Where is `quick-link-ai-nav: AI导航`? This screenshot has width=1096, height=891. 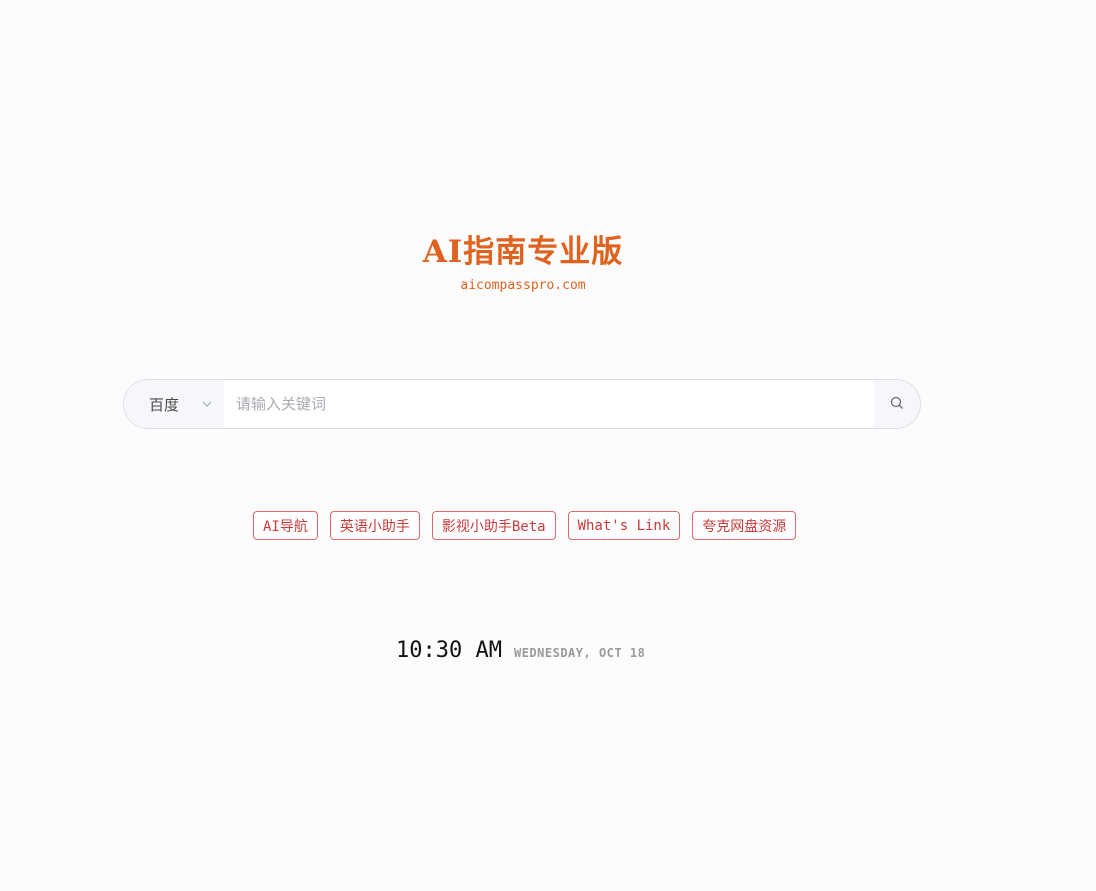
quick-link-ai-nav: AI导航 is located at coordinates (285, 525).